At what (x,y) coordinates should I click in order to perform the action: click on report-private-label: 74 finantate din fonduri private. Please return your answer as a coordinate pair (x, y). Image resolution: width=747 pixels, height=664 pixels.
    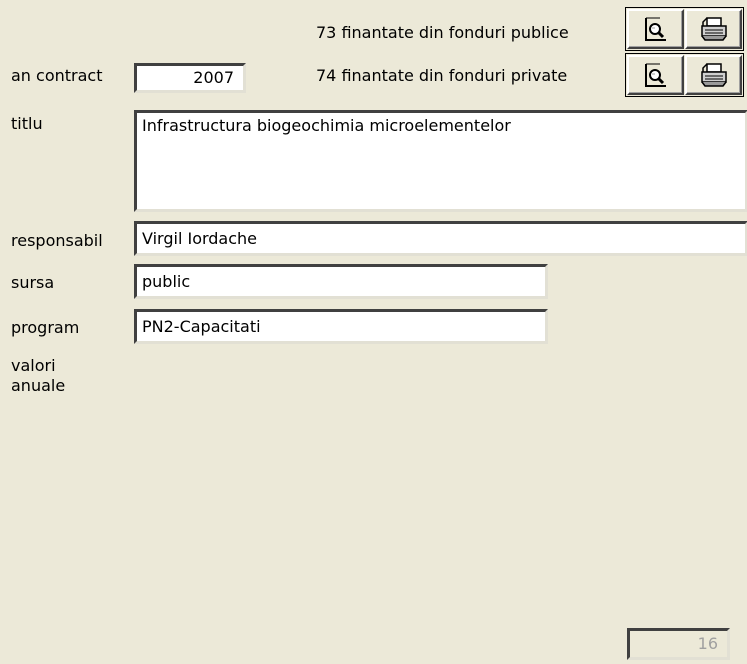
    Looking at the image, I should click on (442, 75).